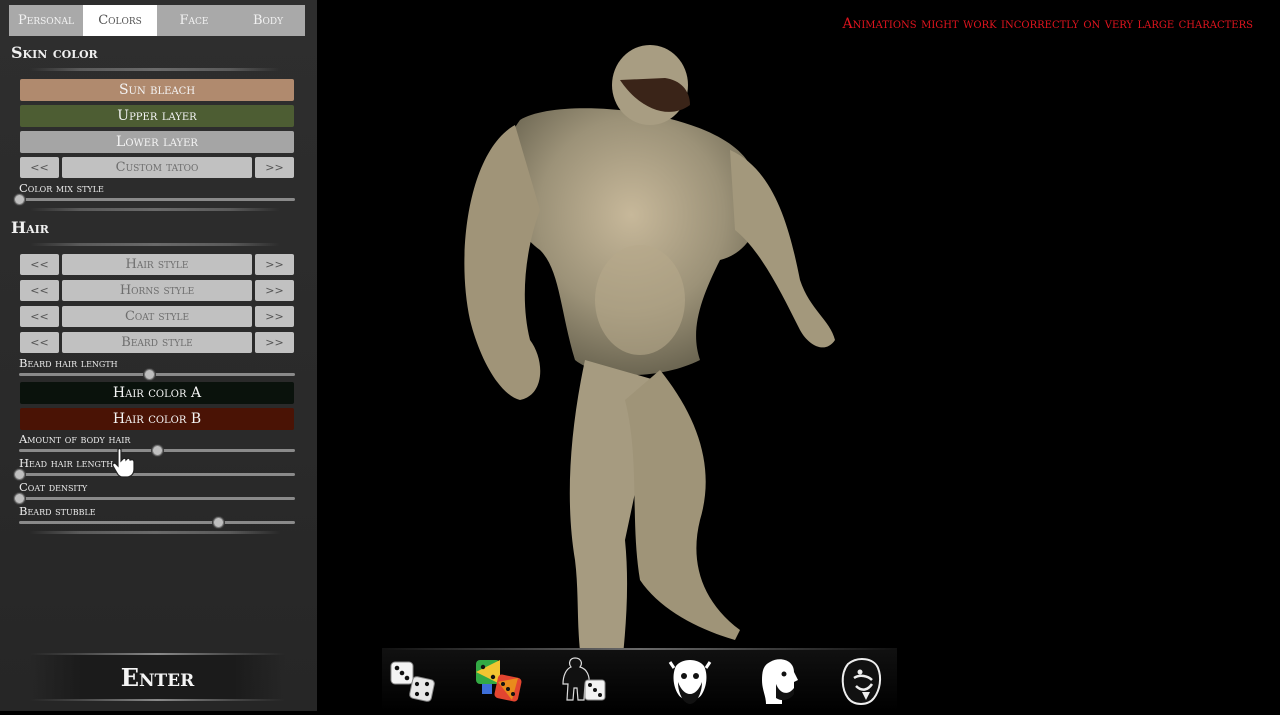 Image resolution: width=1280 pixels, height=715 pixels. I want to click on random-face-icon, so click(690, 681).